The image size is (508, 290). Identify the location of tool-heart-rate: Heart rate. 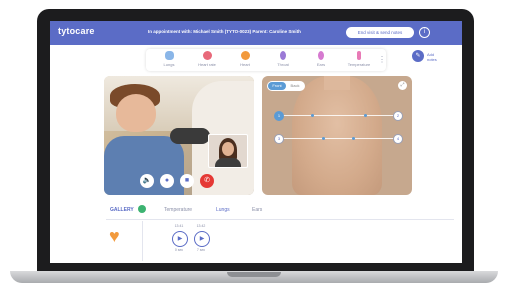
(207, 60).